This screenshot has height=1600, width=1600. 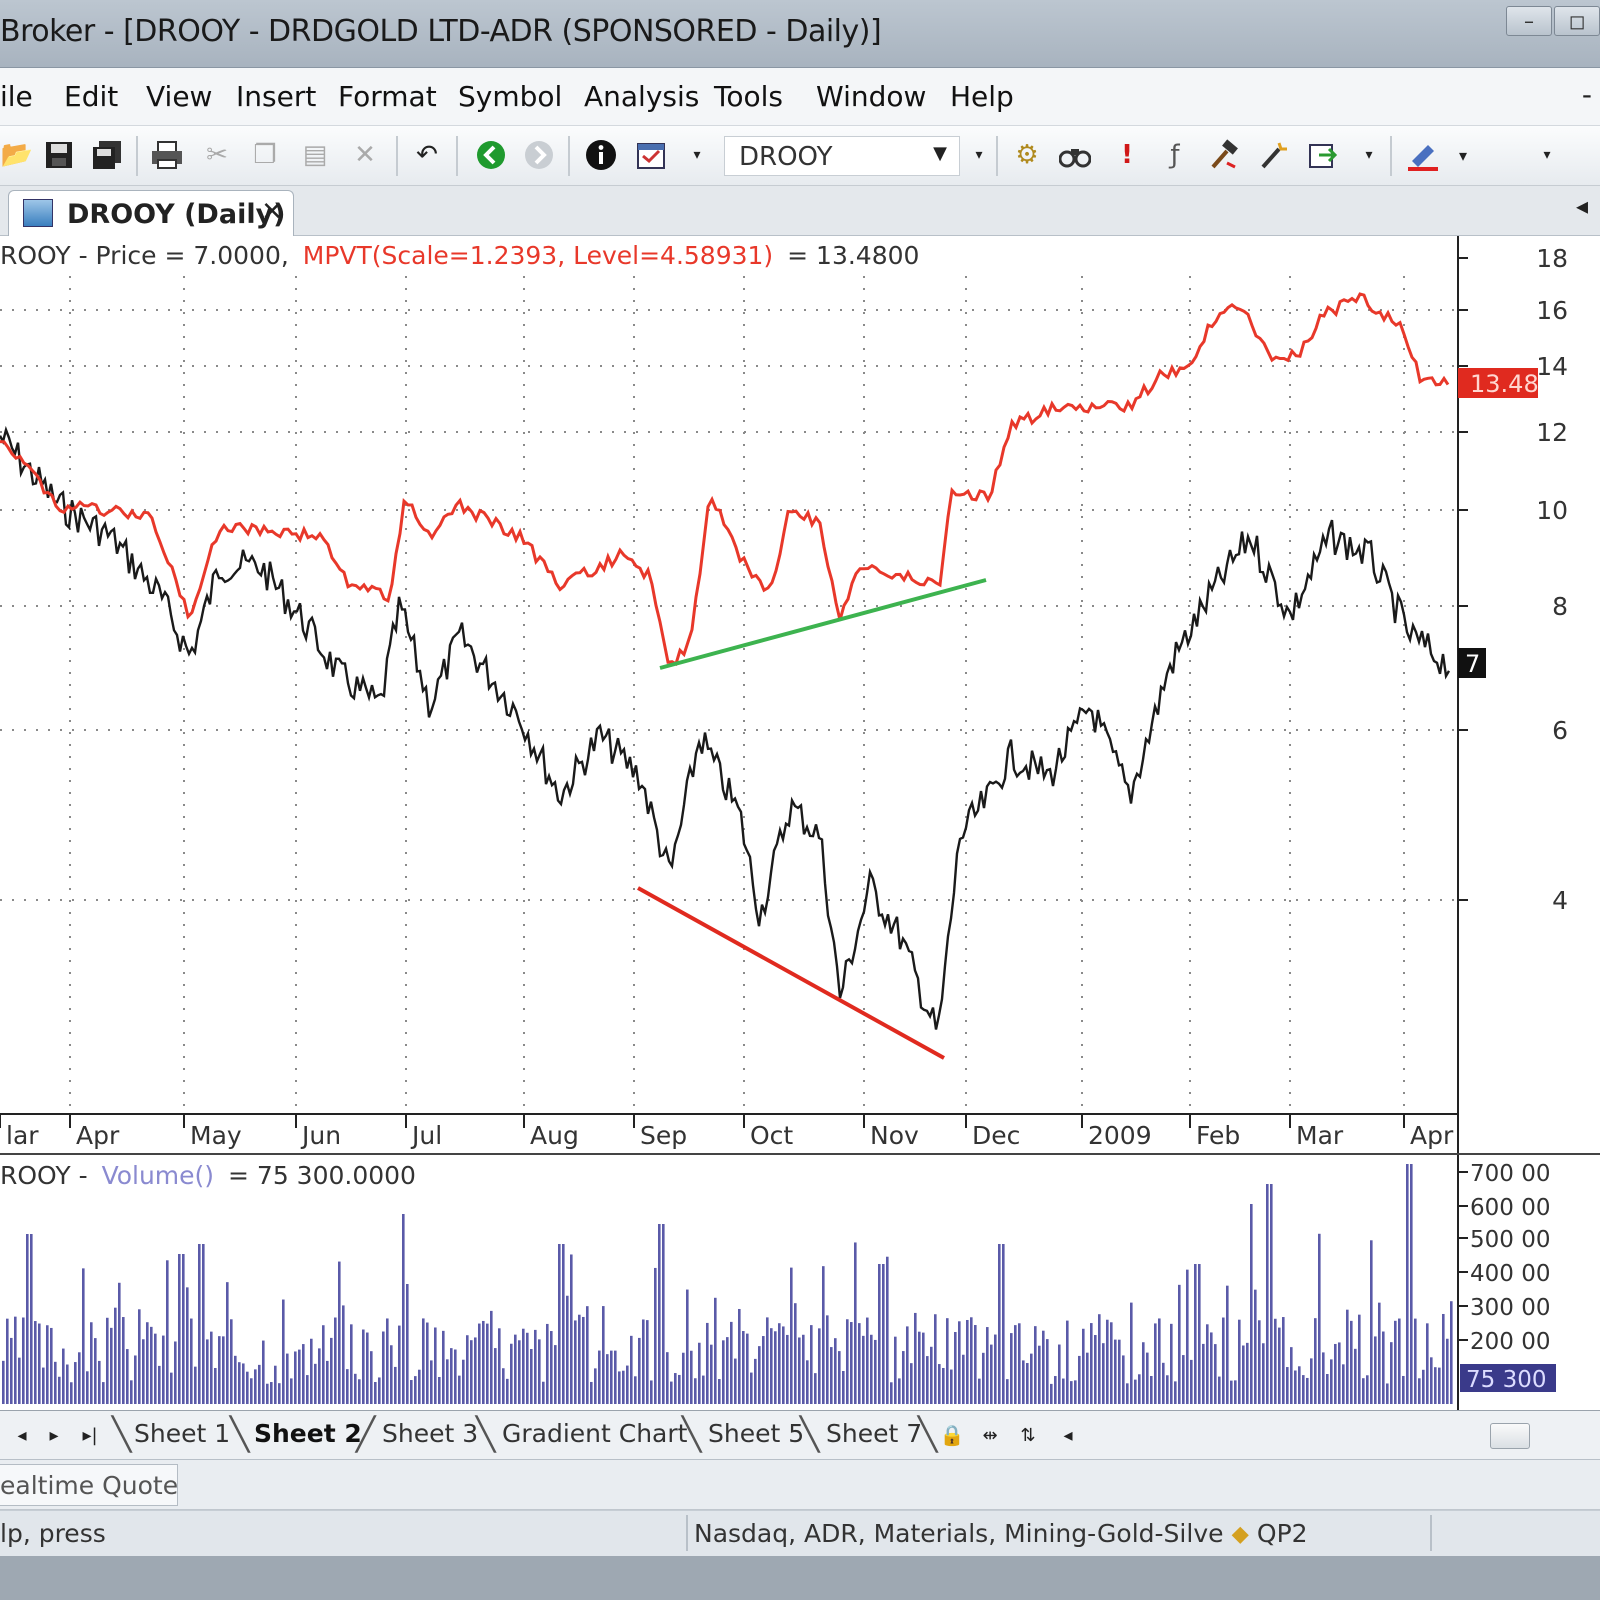 What do you see at coordinates (982, 96) in the screenshot?
I see `menu-help: Help` at bounding box center [982, 96].